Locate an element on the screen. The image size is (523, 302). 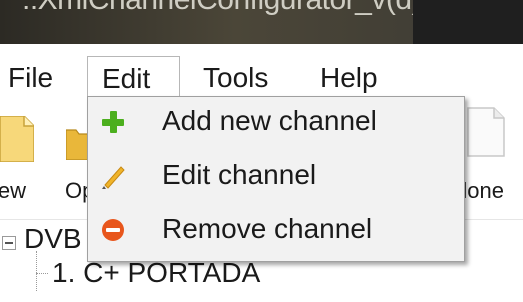
clone-button: Clone is located at coordinates (492, 159).